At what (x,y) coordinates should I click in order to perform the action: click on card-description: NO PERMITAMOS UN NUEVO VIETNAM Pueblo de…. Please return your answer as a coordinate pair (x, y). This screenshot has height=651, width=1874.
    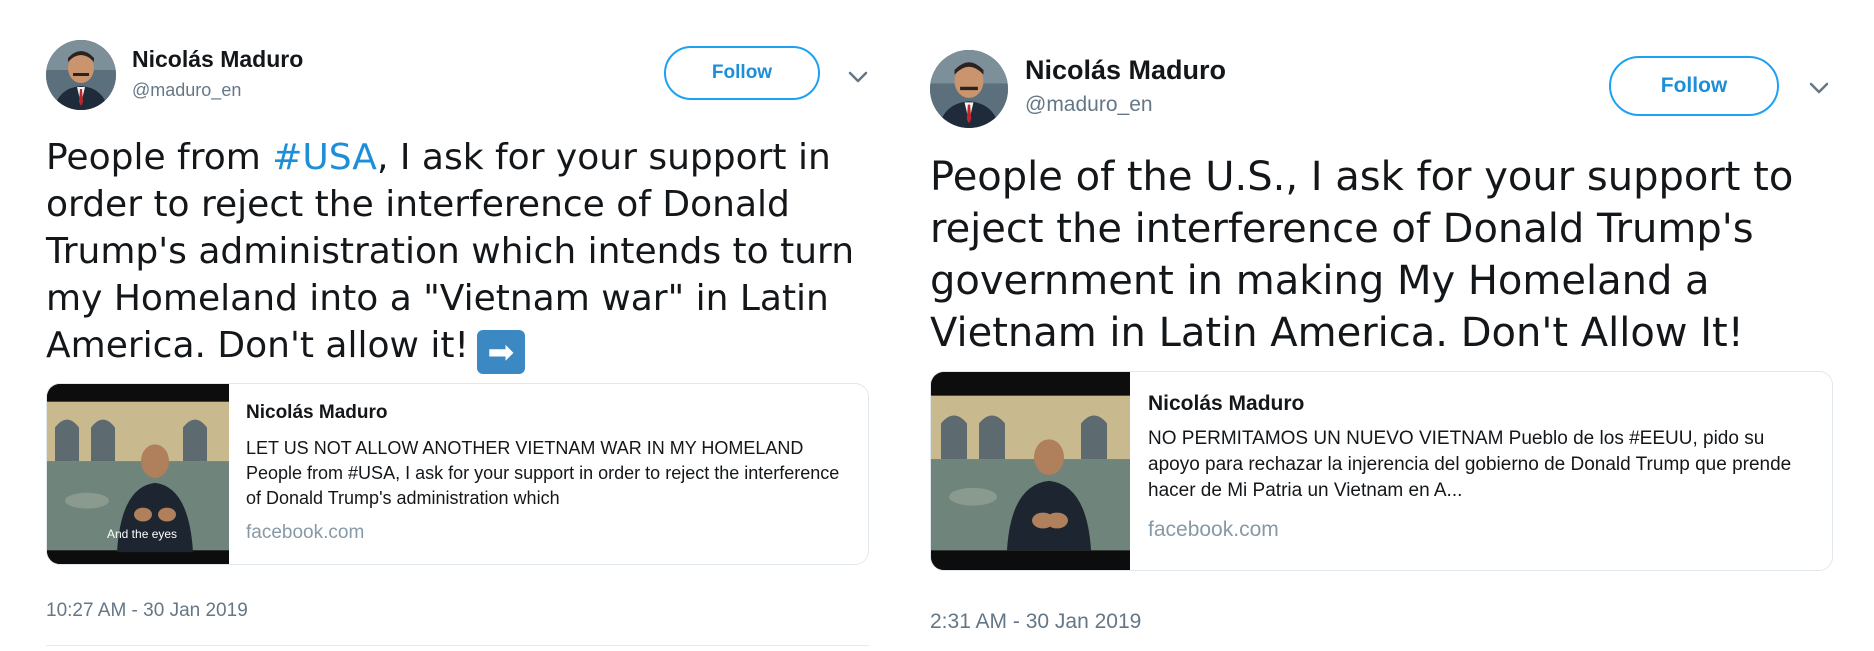
    Looking at the image, I should click on (1470, 465).